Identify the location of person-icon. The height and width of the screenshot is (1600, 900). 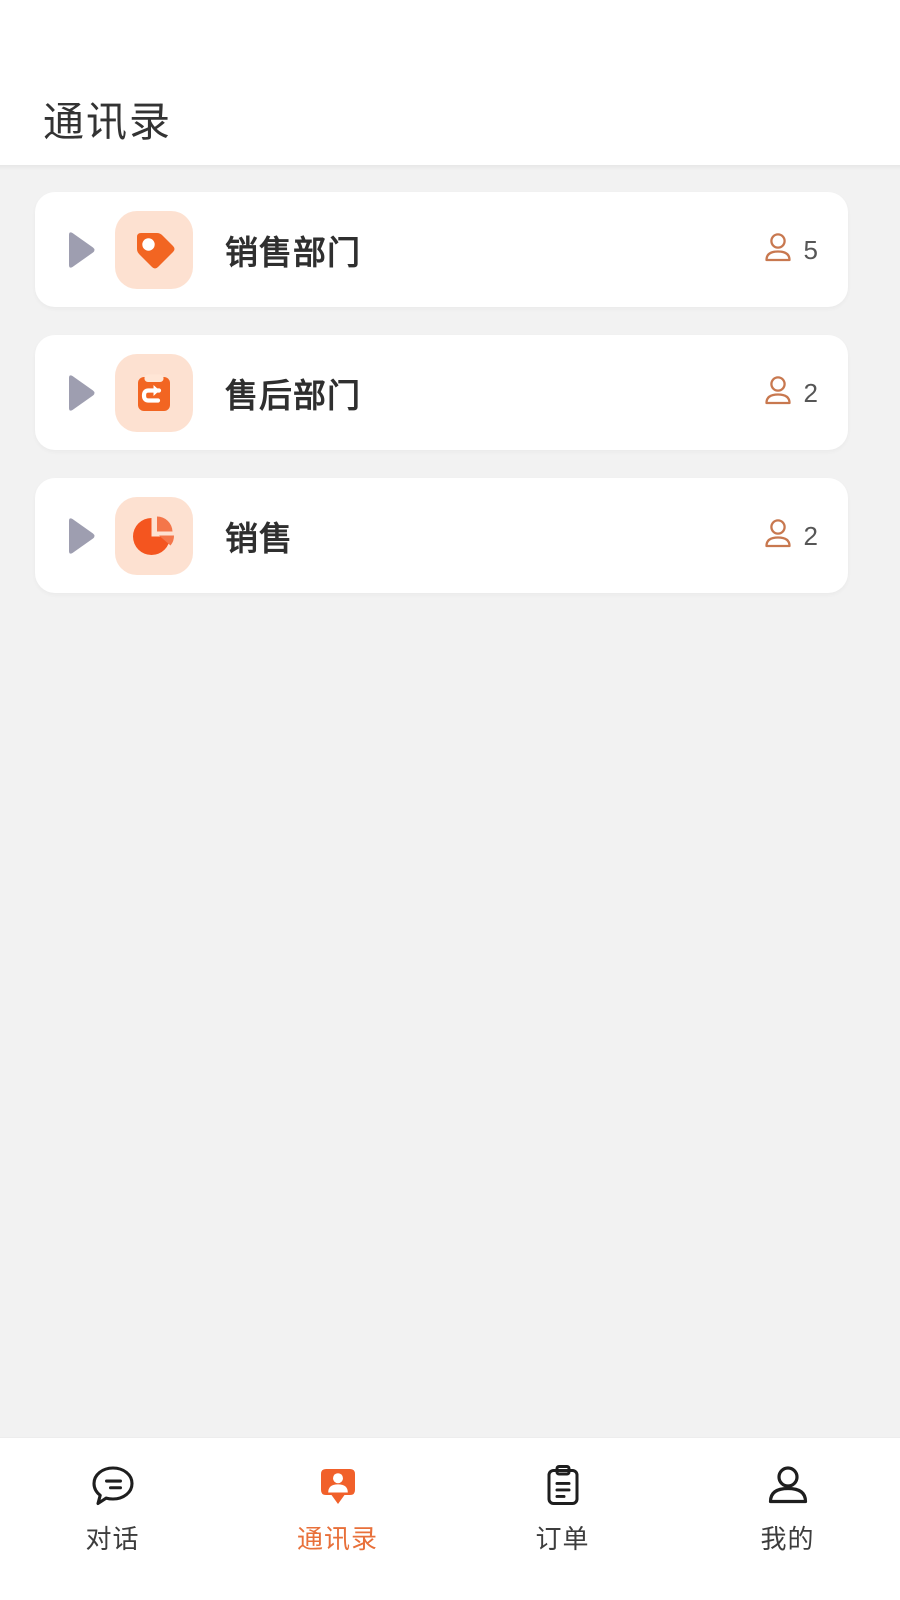
(788, 1486).